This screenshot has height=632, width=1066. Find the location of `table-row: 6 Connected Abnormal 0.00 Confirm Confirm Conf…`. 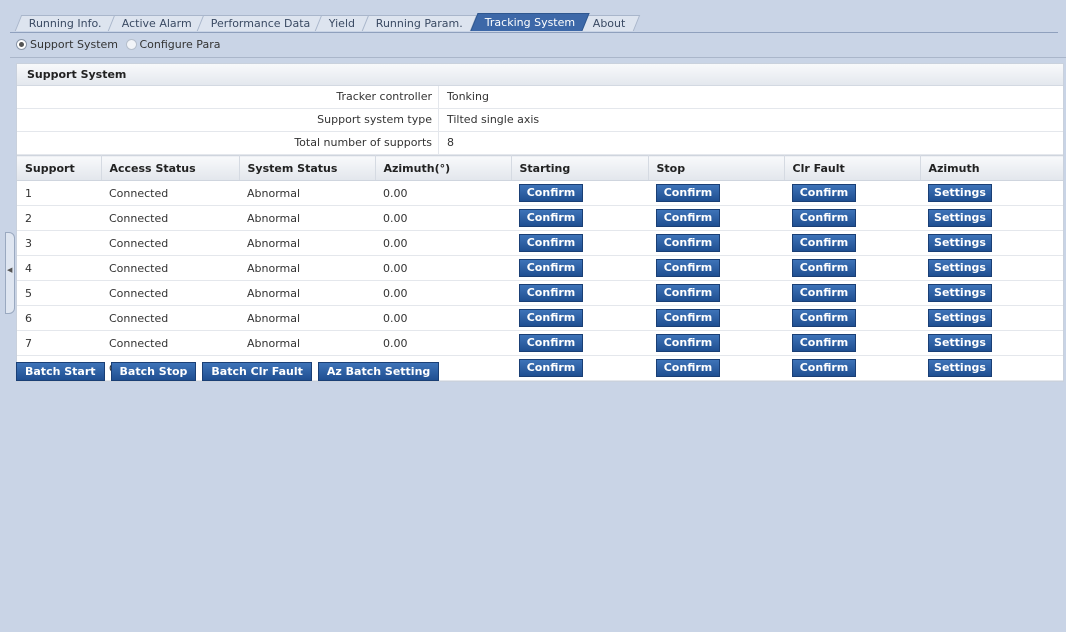

table-row: 6 Connected Abnormal 0.00 Confirm Confirm Conf… is located at coordinates (540, 318).